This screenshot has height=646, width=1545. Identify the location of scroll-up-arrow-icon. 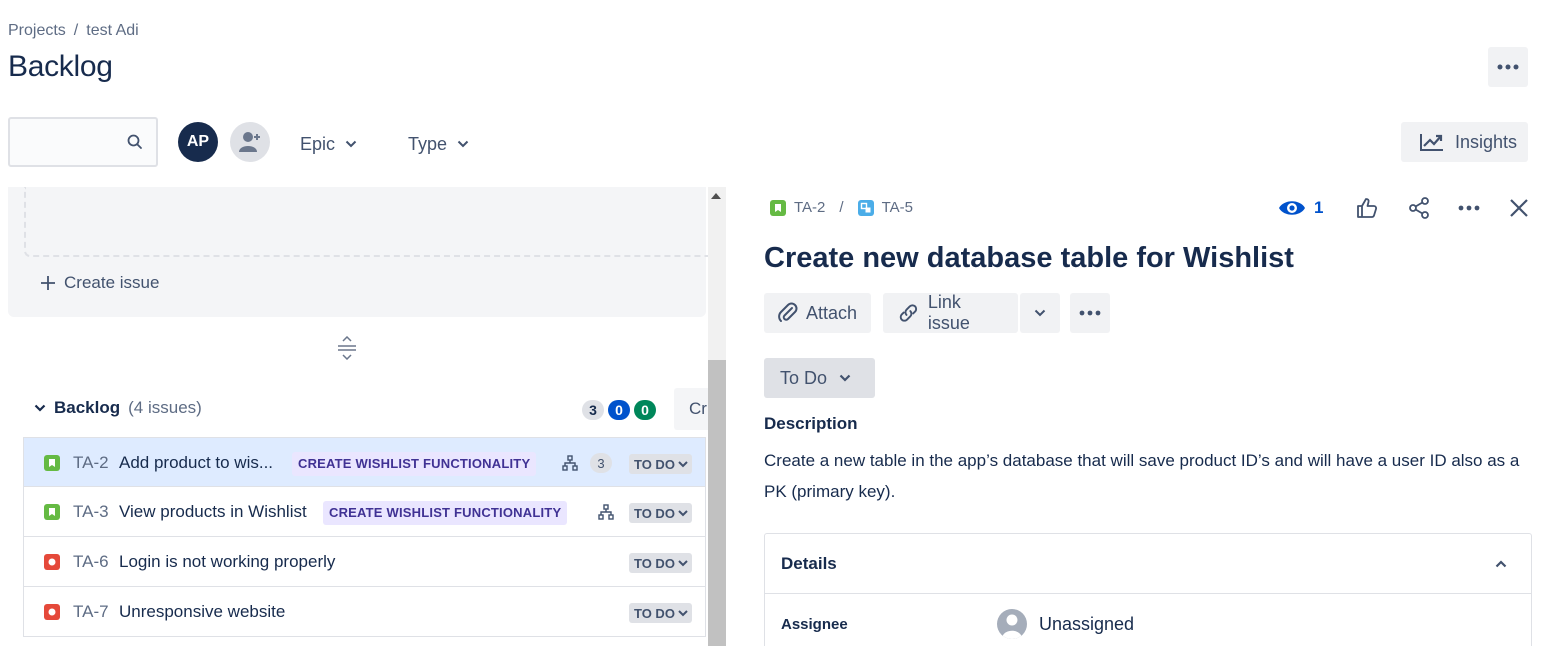
(716, 196).